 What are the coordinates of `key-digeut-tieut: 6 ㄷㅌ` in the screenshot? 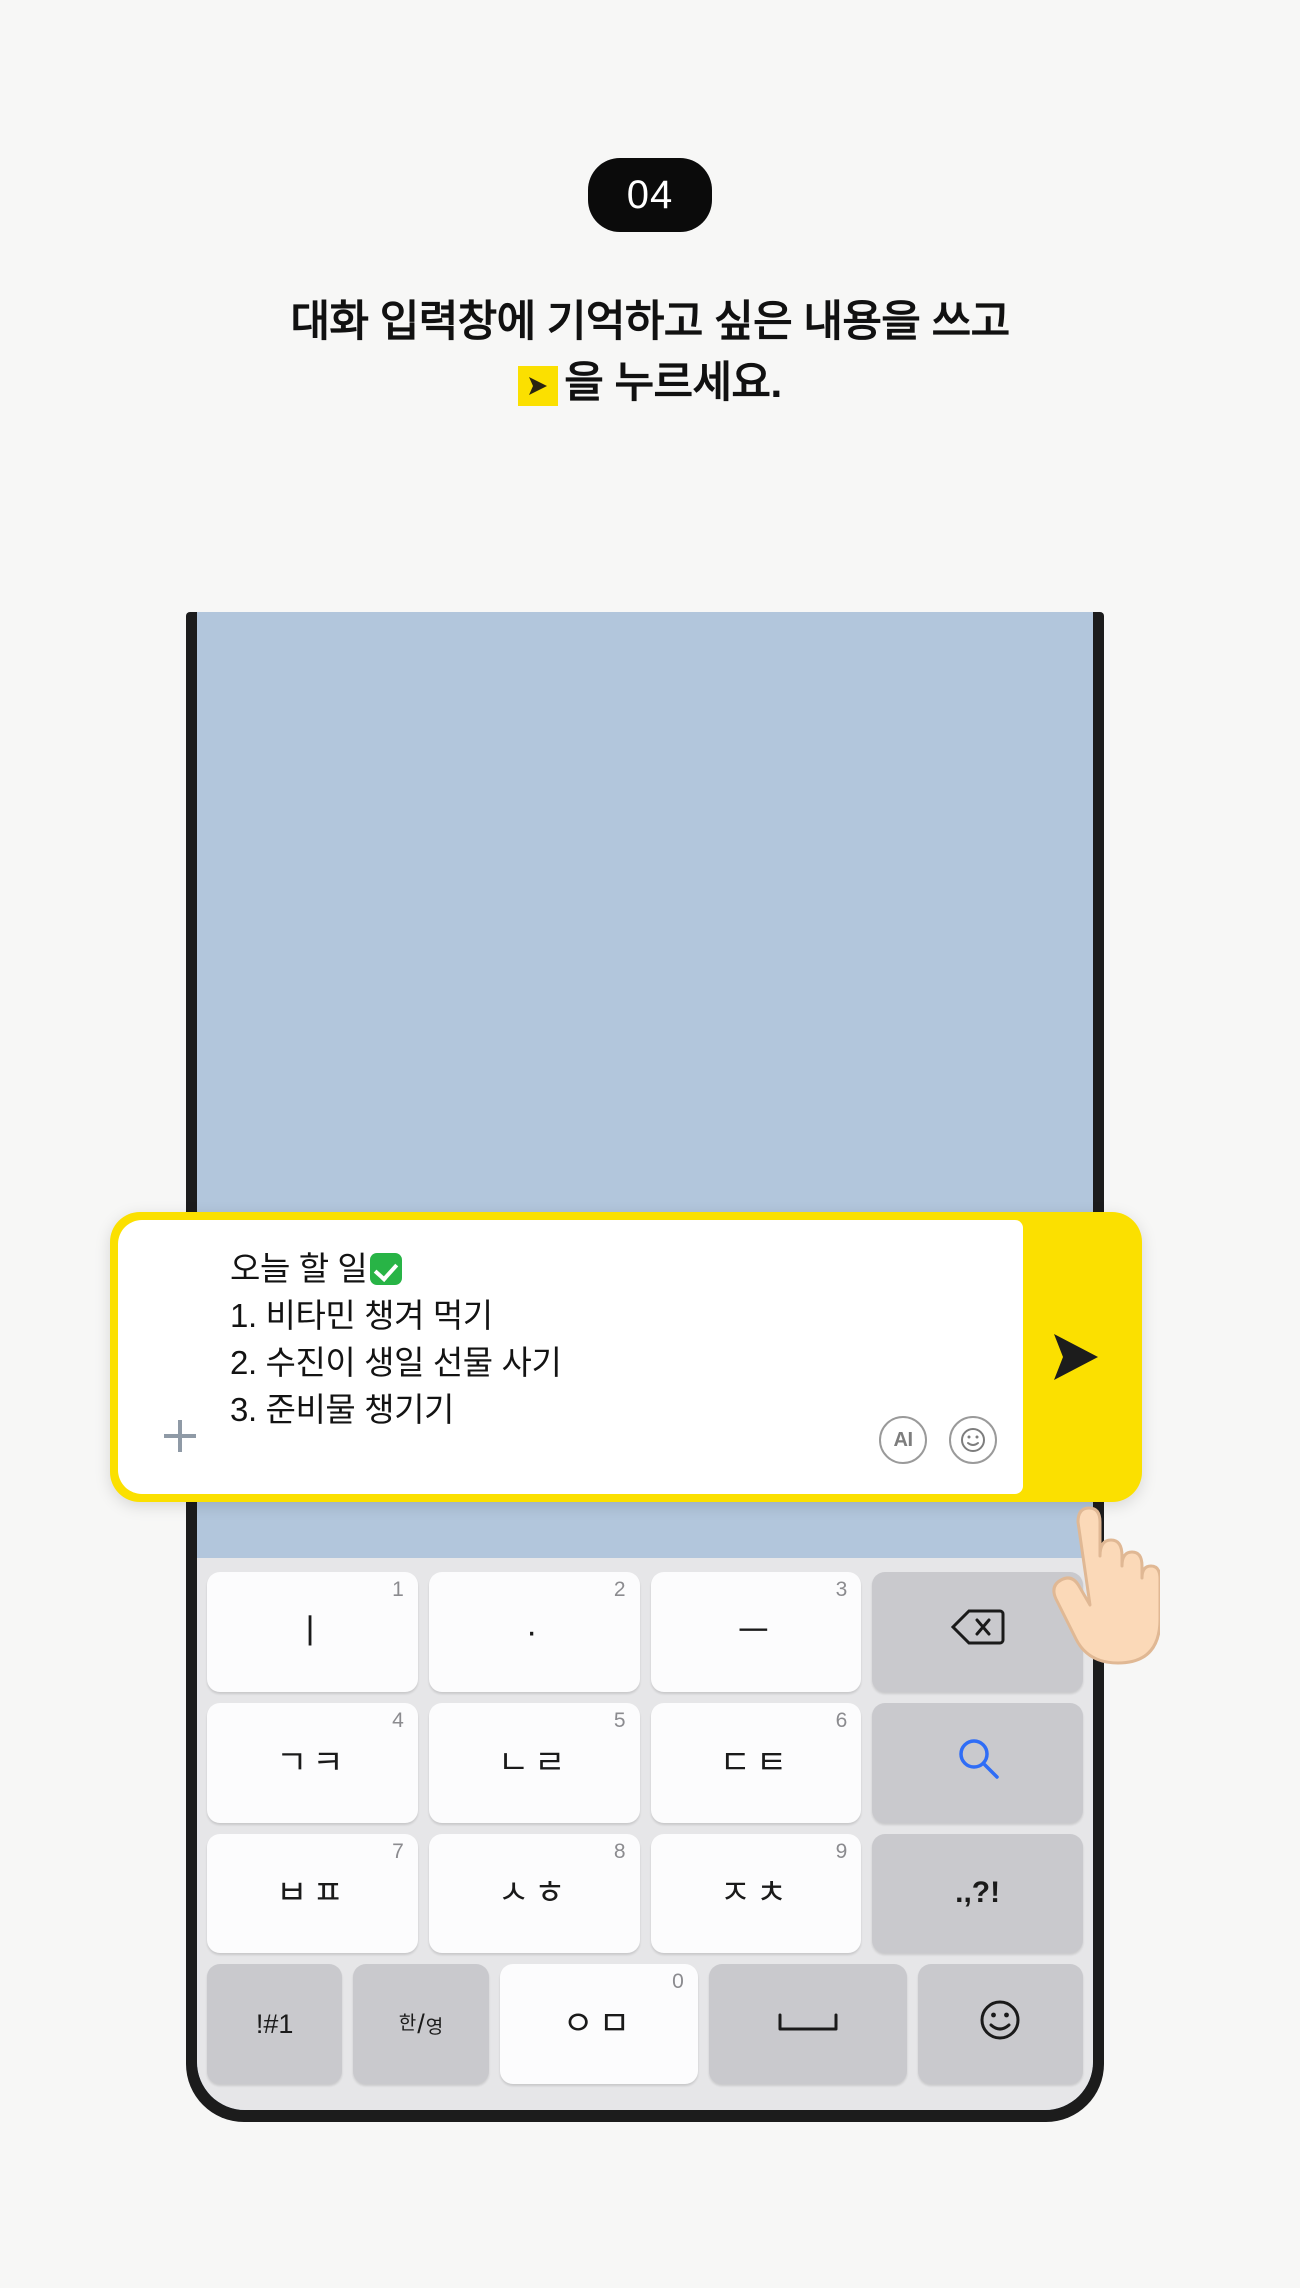 It's located at (756, 1762).